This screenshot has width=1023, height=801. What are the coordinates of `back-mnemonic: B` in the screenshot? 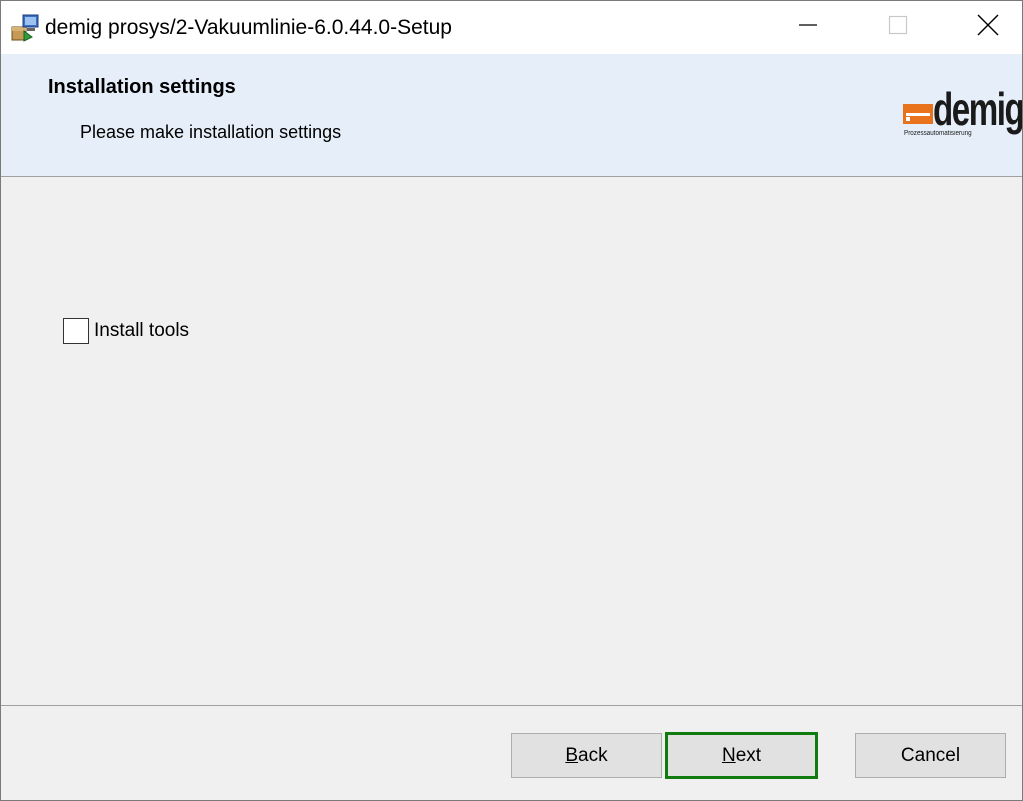 It's located at (572, 755).